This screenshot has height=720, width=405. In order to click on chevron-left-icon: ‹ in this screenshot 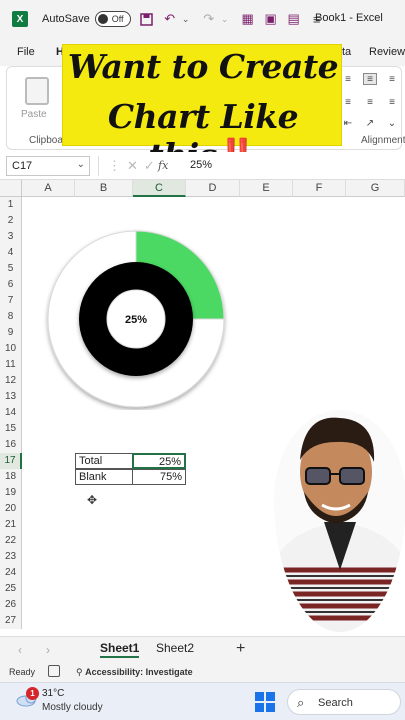, I will do `click(20, 650)`.